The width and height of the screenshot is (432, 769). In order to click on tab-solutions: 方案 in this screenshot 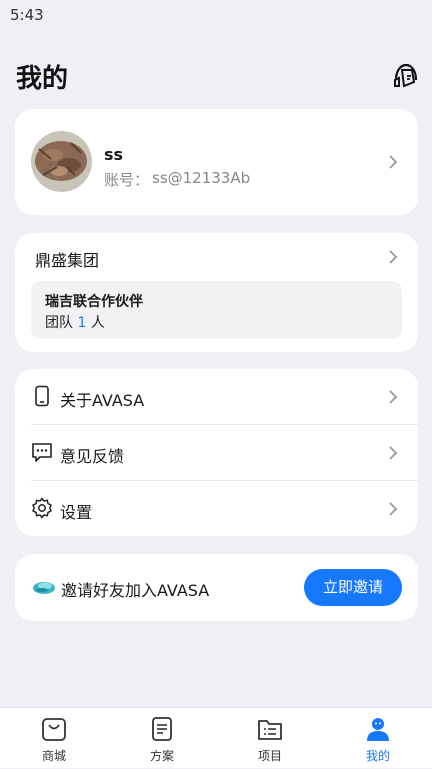, I will do `click(162, 738)`.